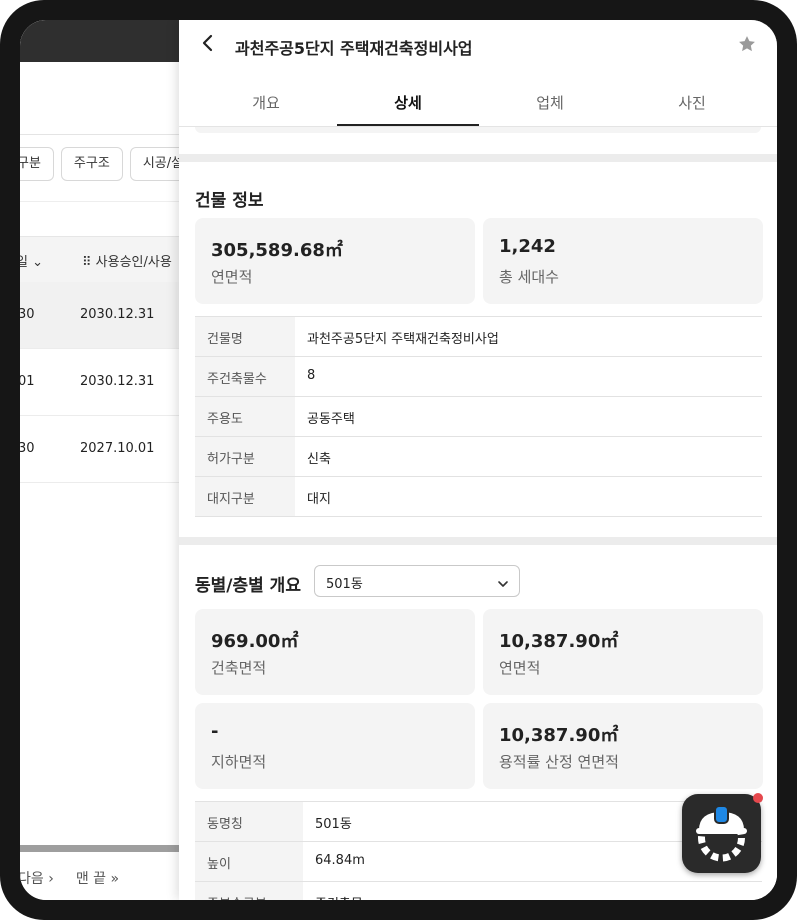  What do you see at coordinates (478, 822) in the screenshot?
I see `table-row: 동명칭 501동` at bounding box center [478, 822].